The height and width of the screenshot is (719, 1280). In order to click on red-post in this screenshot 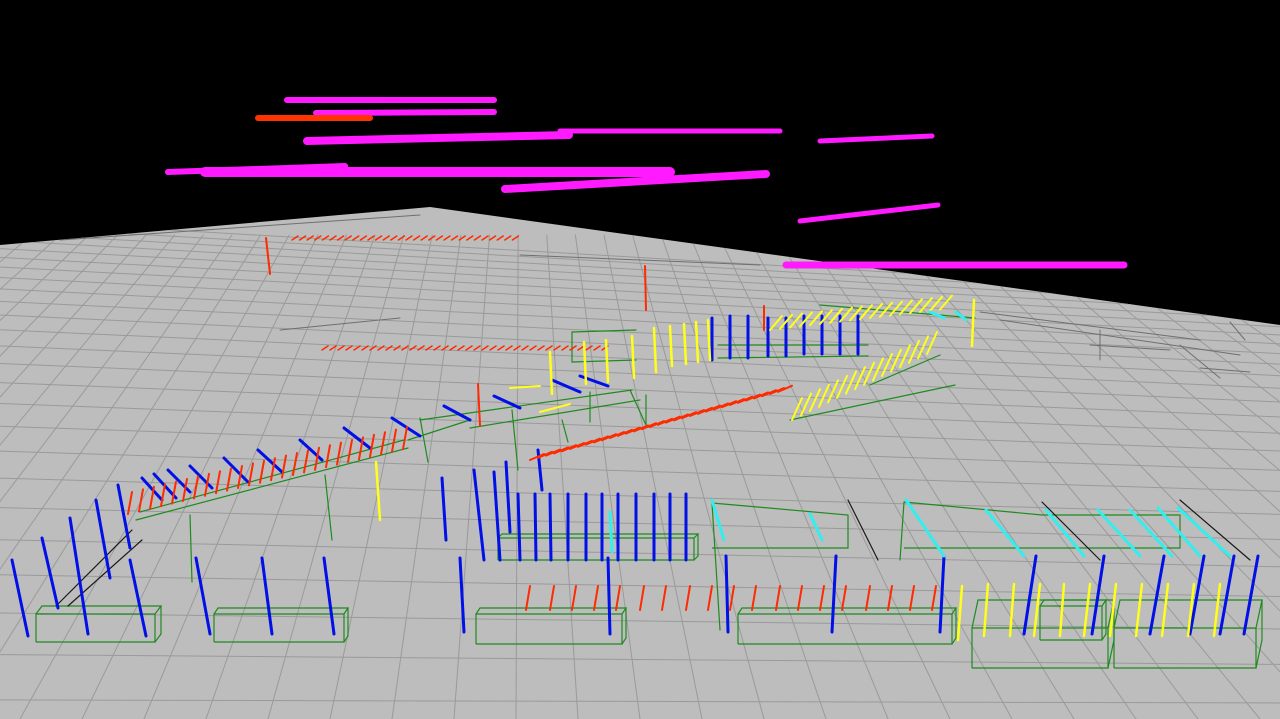, I will do `click(645, 288)`.